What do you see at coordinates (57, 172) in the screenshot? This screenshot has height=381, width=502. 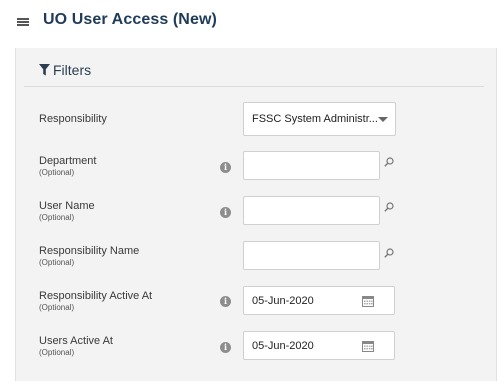 I see `department-optional: (Optional)` at bounding box center [57, 172].